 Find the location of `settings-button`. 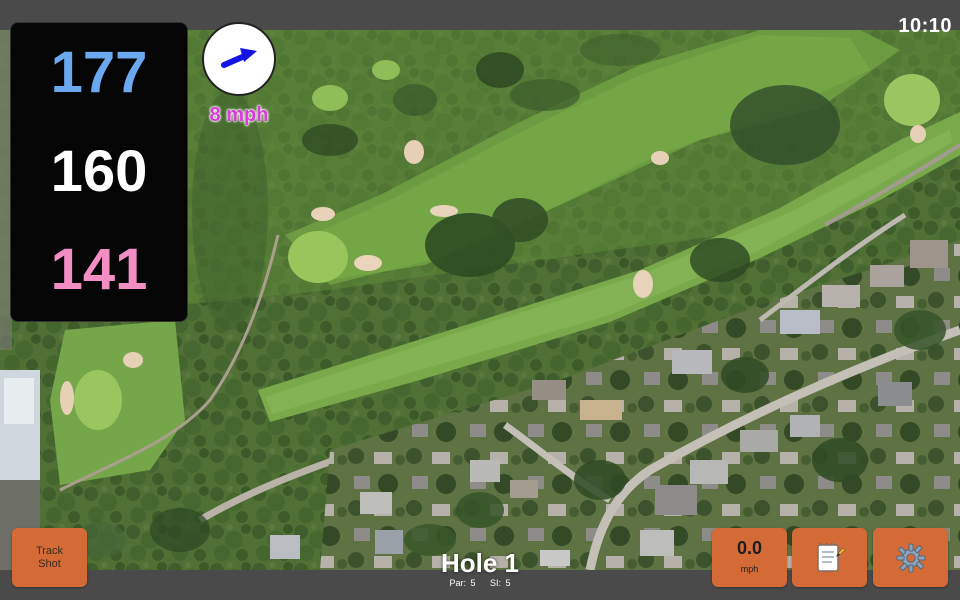

settings-button is located at coordinates (910, 557).